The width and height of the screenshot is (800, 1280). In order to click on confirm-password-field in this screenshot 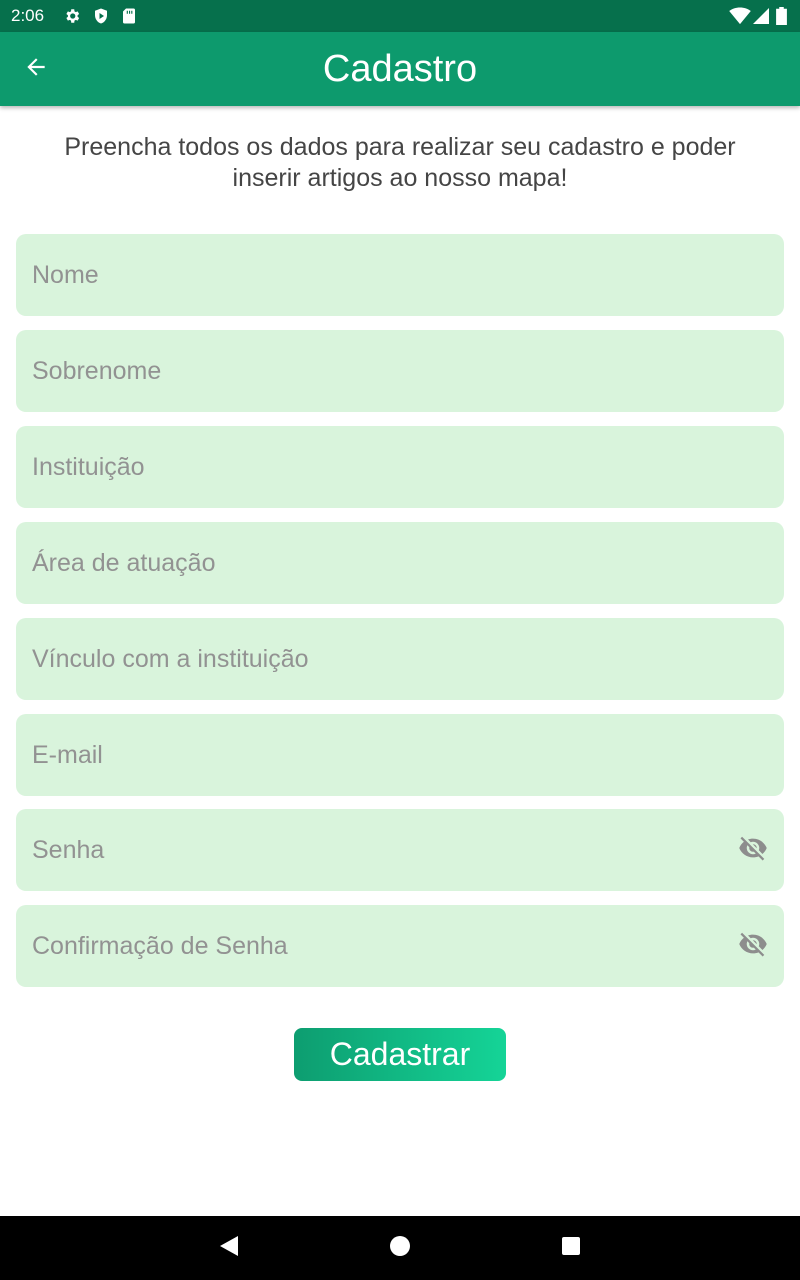, I will do `click(400, 946)`.